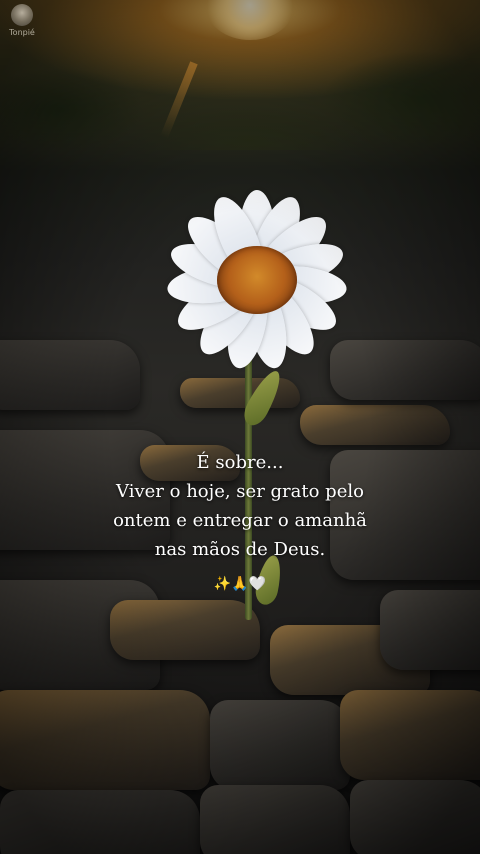  I want to click on caption-line: nas mãos de Deus., so click(240, 549).